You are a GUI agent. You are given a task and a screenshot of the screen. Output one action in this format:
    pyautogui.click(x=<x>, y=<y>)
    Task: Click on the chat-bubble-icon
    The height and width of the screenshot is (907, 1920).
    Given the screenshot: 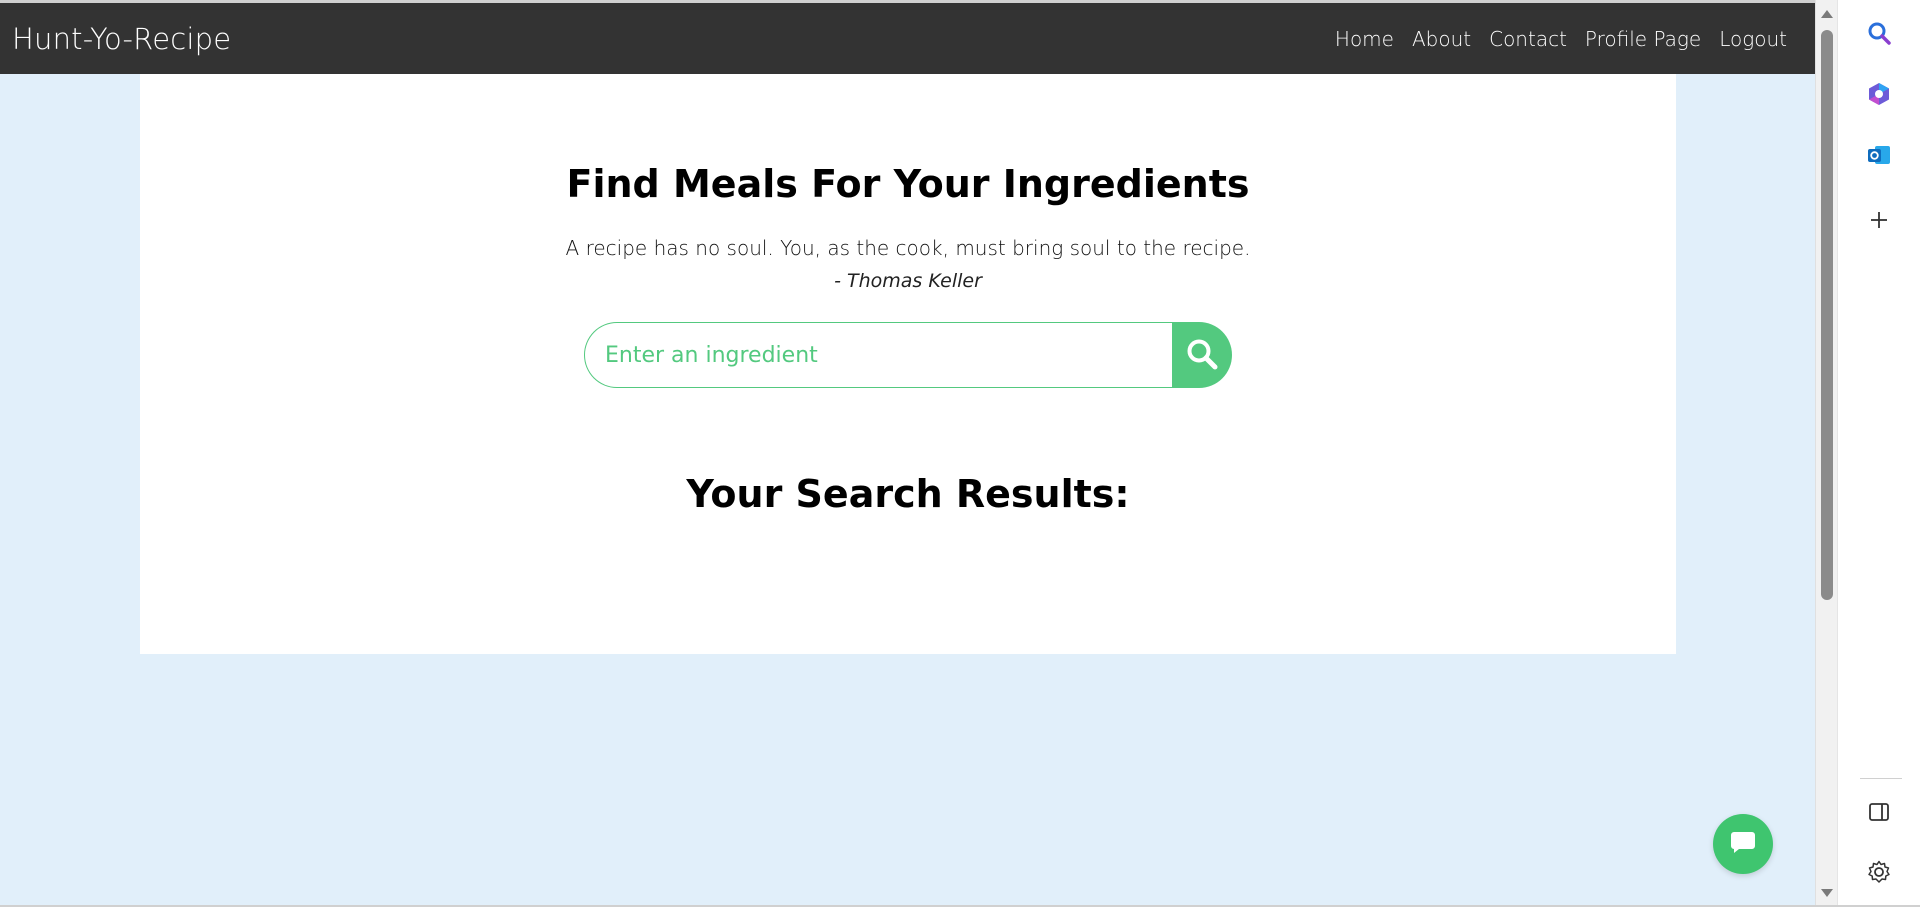 What is the action you would take?
    pyautogui.click(x=1743, y=844)
    